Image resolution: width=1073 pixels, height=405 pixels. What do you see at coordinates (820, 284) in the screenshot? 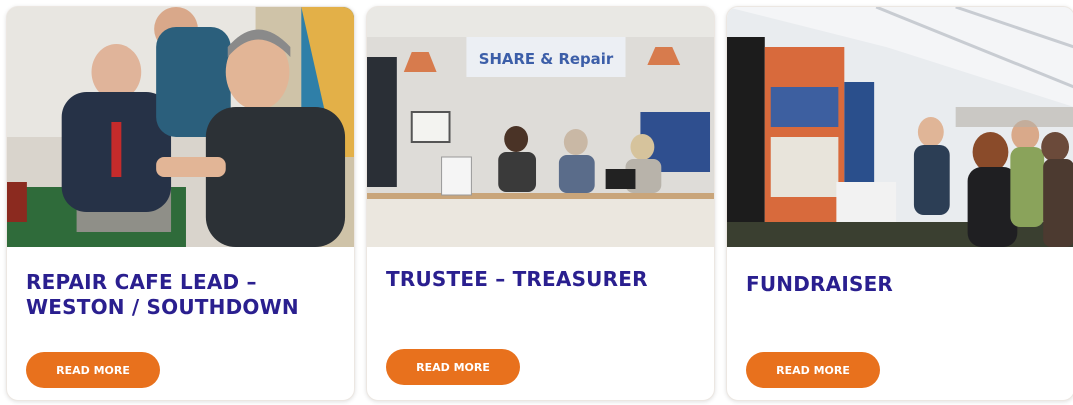
I see `card-title: FUNDRAISER` at bounding box center [820, 284].